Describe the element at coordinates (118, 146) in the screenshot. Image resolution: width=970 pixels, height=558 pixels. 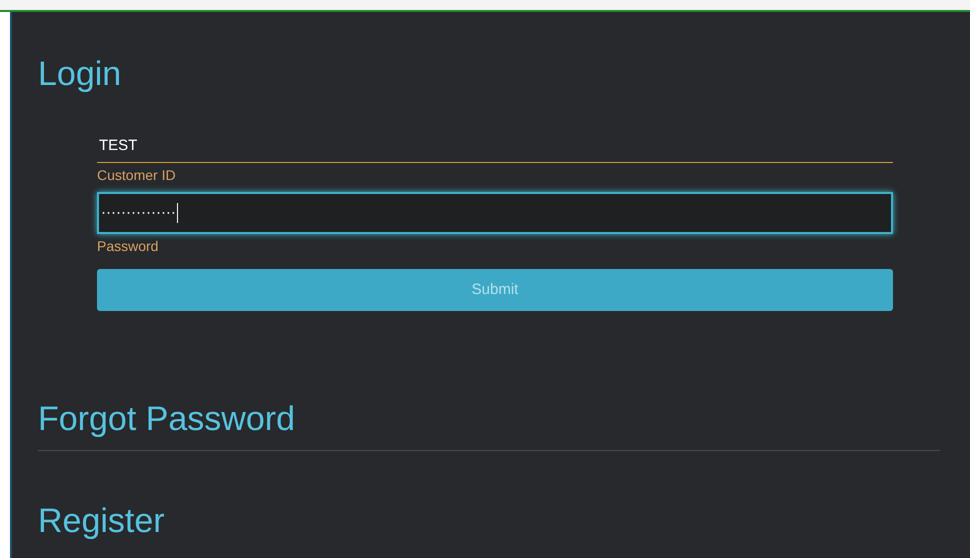
I see `field-value: TEST` at that location.